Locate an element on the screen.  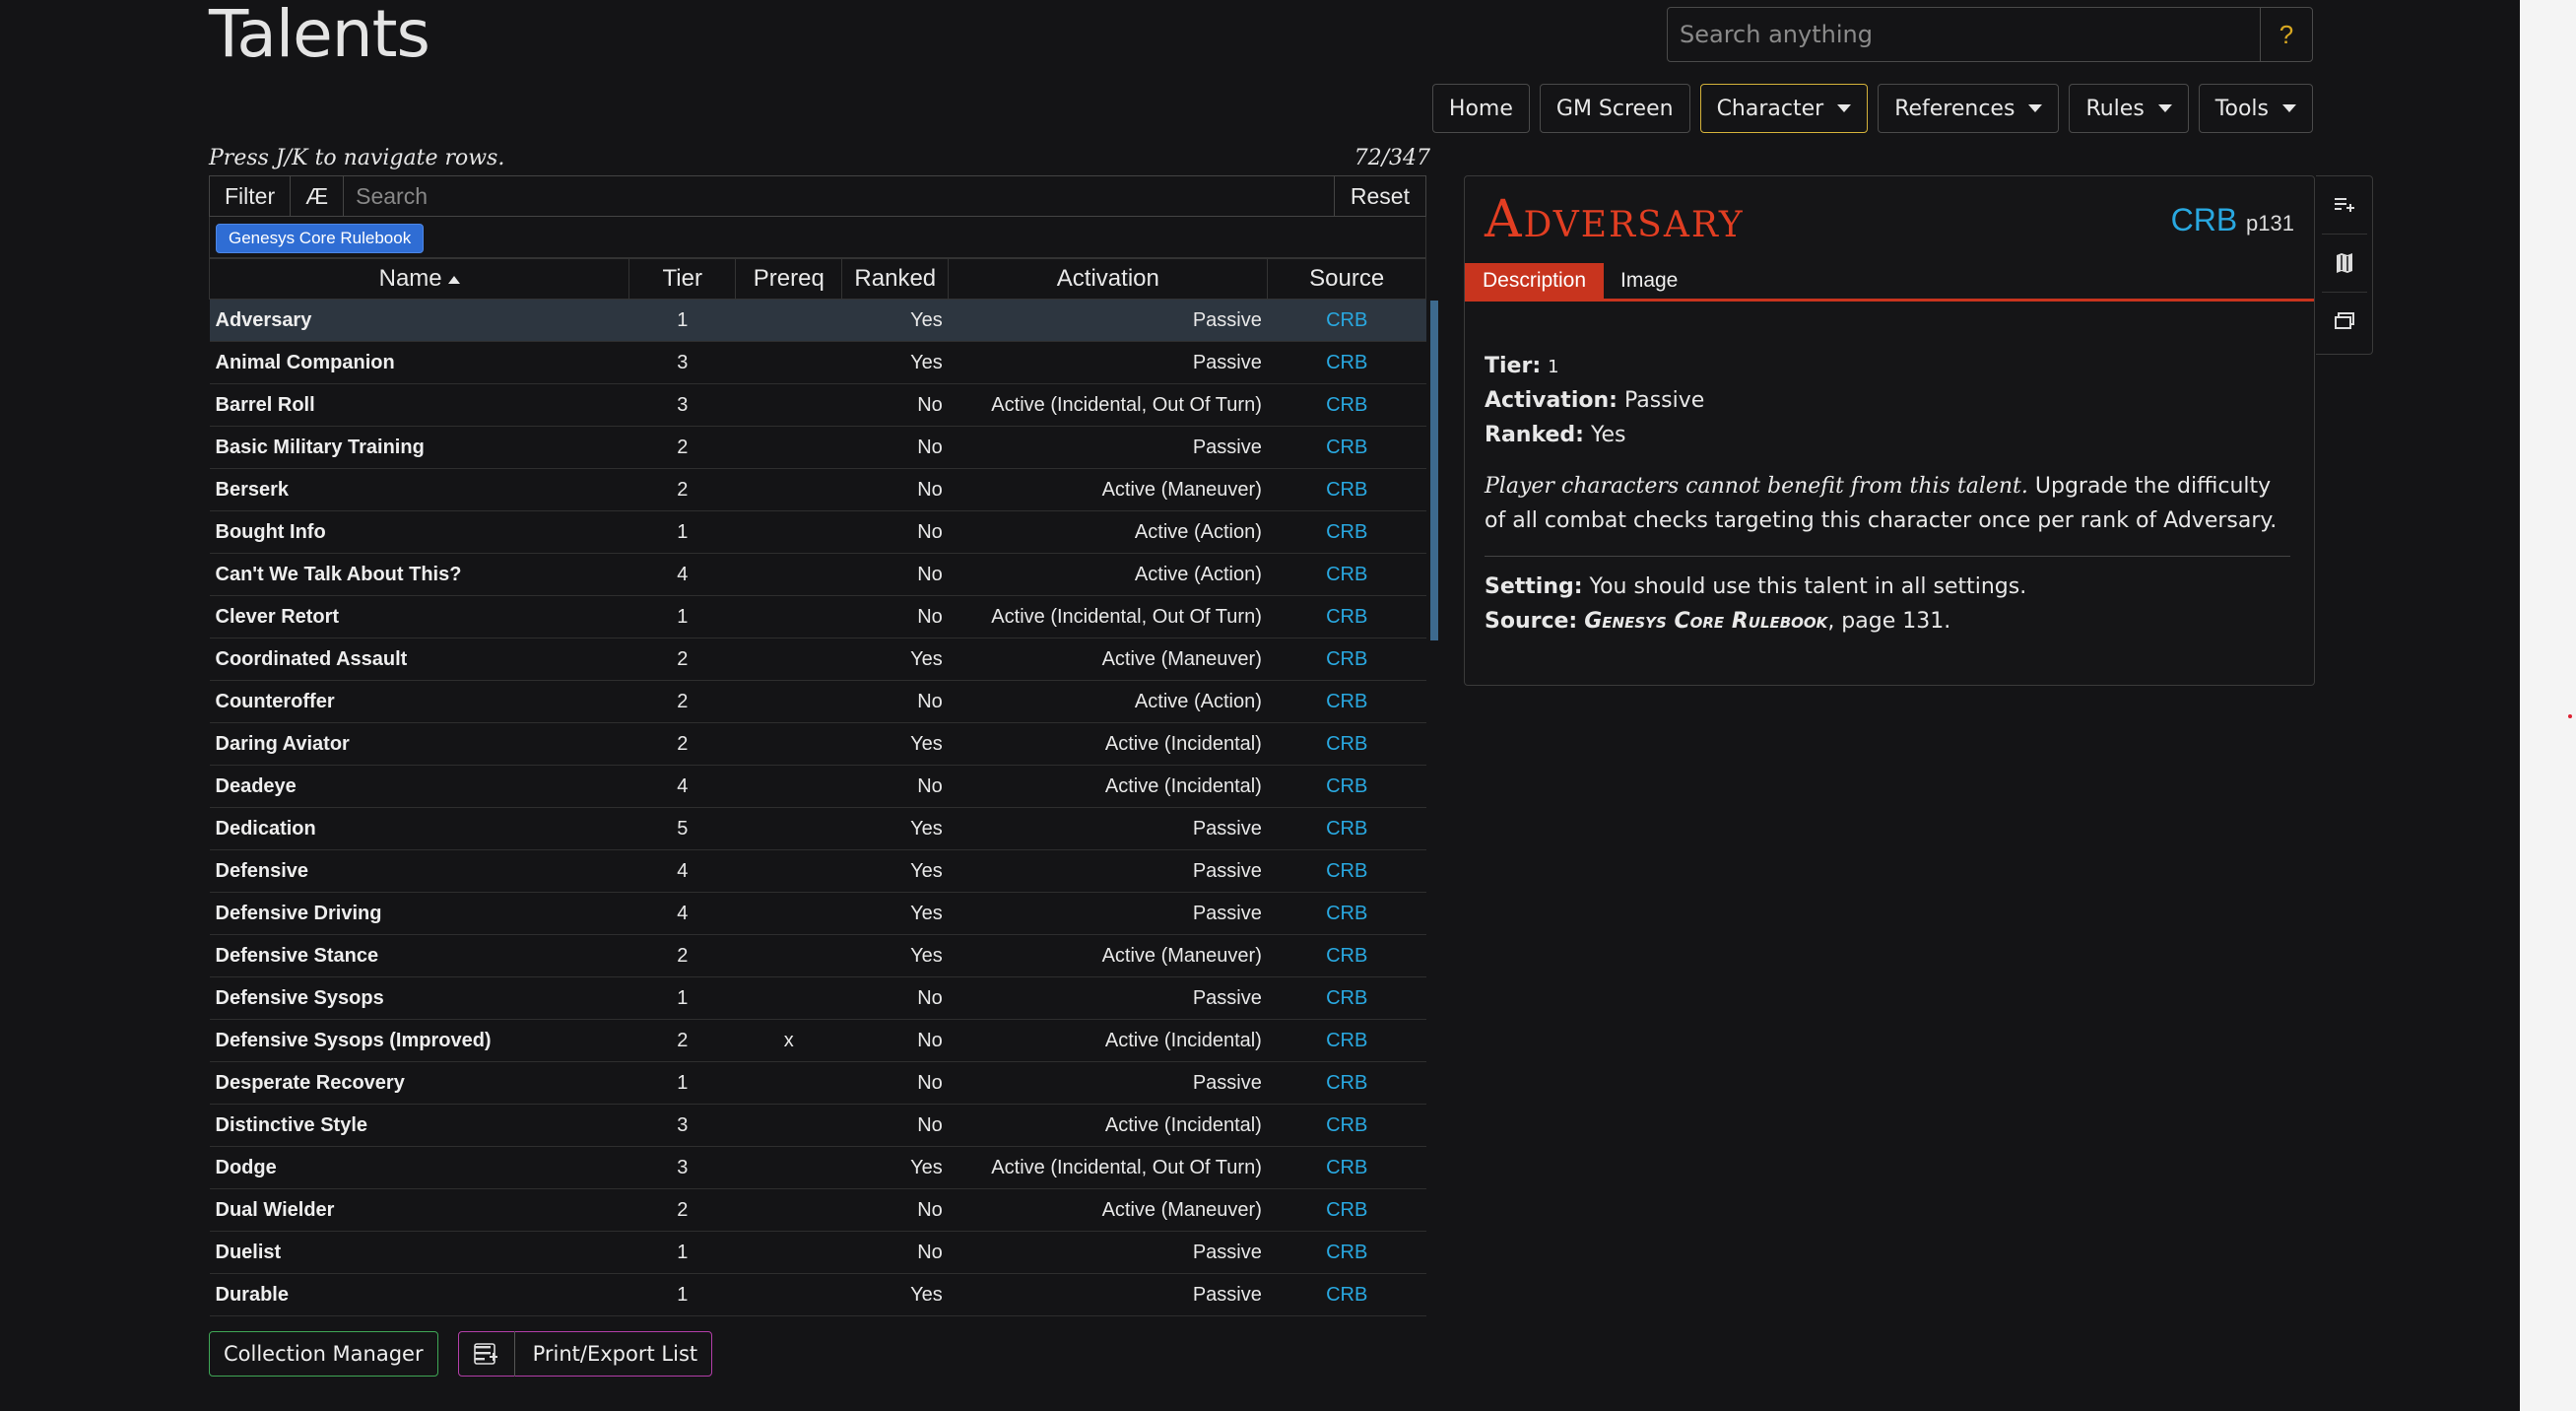
table-row: Basic Military Training 2 No Passive CRB is located at coordinates (818, 448).